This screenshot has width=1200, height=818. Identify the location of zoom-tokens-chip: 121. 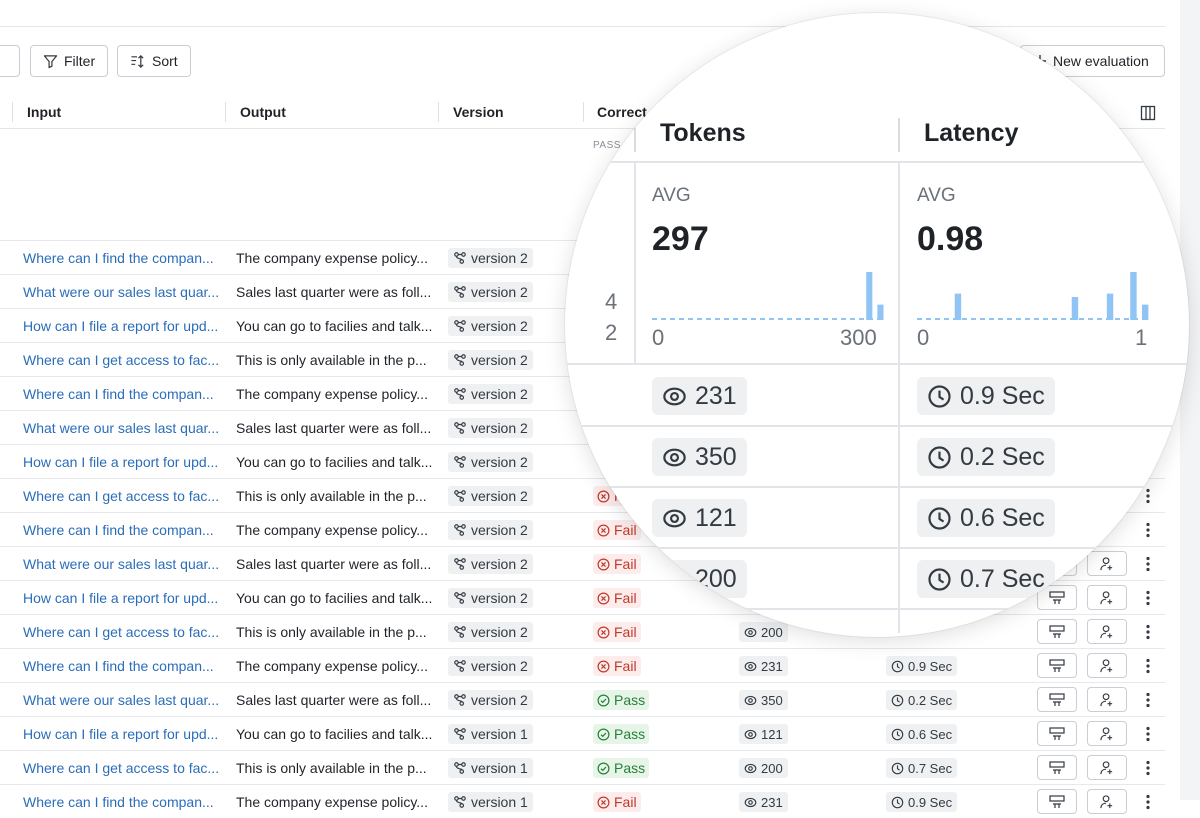
(699, 518).